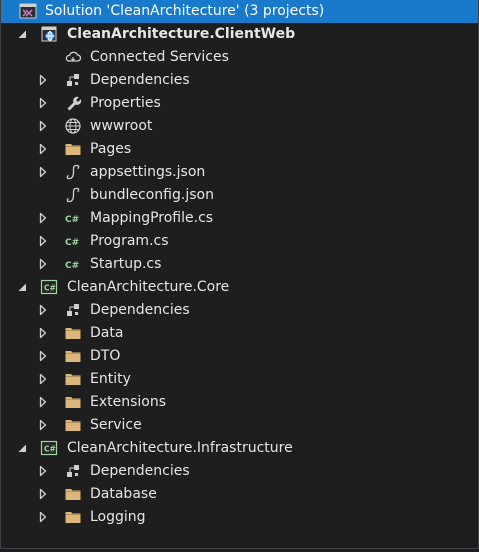  What do you see at coordinates (239, 425) in the screenshot?
I see `tree-item-service: Service` at bounding box center [239, 425].